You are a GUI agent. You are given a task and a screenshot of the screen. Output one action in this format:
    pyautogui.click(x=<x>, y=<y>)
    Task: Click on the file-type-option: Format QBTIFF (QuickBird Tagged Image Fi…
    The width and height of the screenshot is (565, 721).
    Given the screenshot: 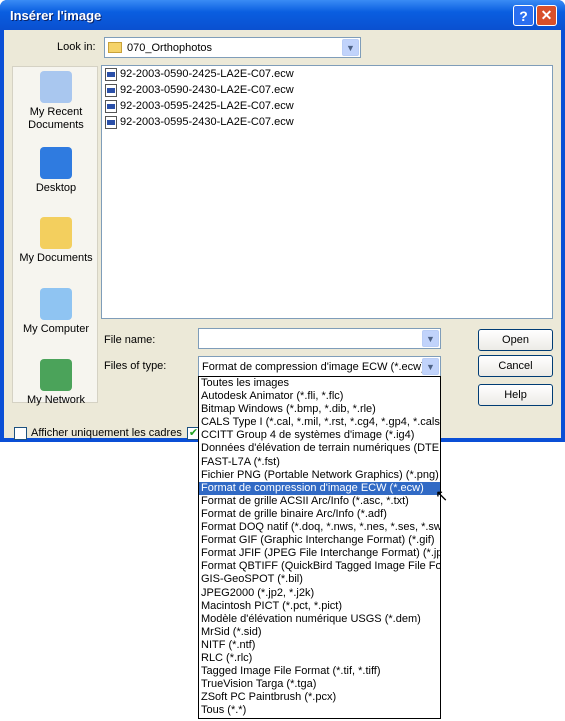 What is the action you would take?
    pyautogui.click(x=319, y=566)
    